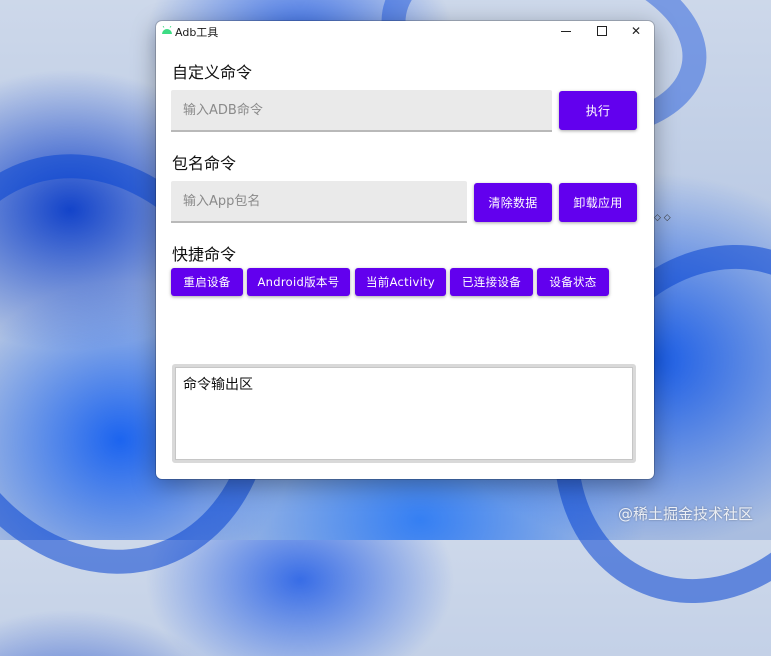  I want to click on command-output-area: 命令输出区, so click(404, 413).